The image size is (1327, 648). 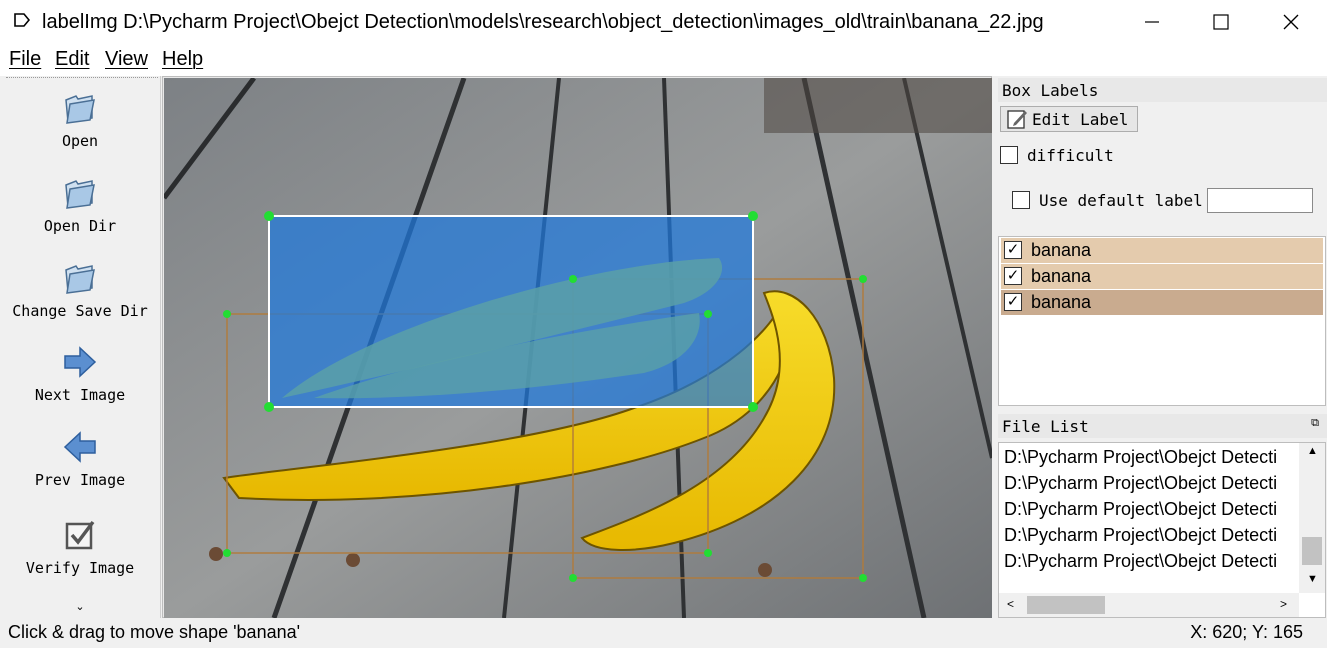 I want to click on file-list-title: File List, so click(x=1045, y=426).